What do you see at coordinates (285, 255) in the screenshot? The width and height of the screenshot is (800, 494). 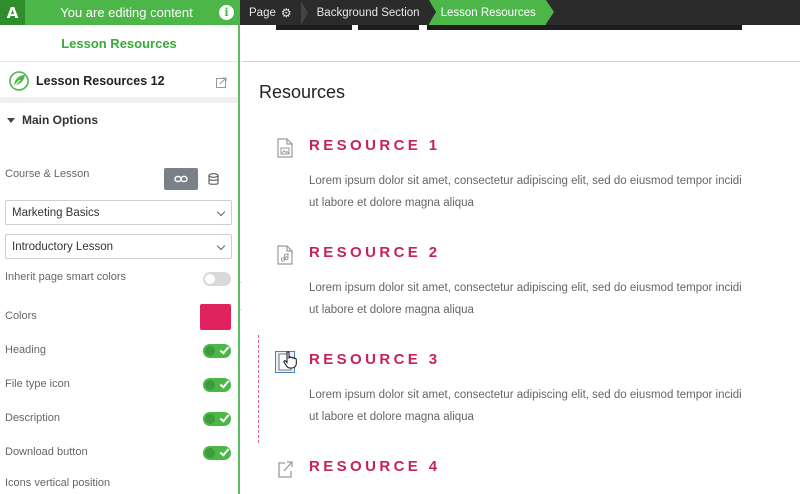 I see `file-audio-icon` at bounding box center [285, 255].